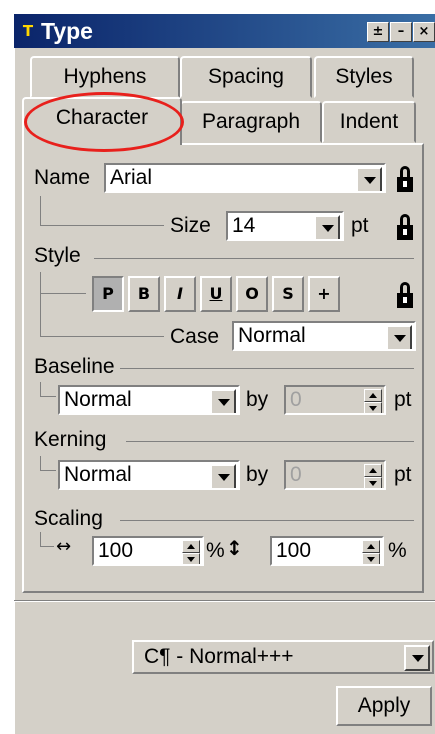 The width and height of the screenshot is (435, 734). Describe the element at coordinates (224, 601) in the screenshot. I see `divider` at that location.